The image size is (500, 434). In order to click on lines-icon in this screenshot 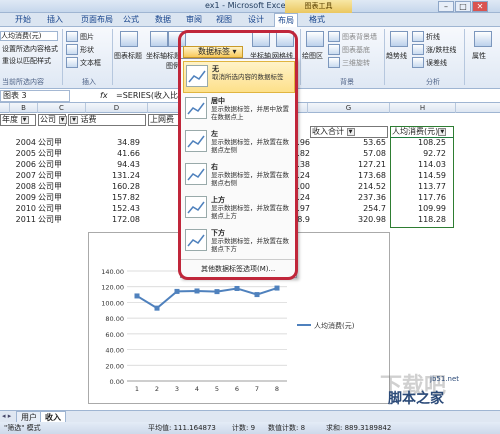, I will do `click(418, 36)`.